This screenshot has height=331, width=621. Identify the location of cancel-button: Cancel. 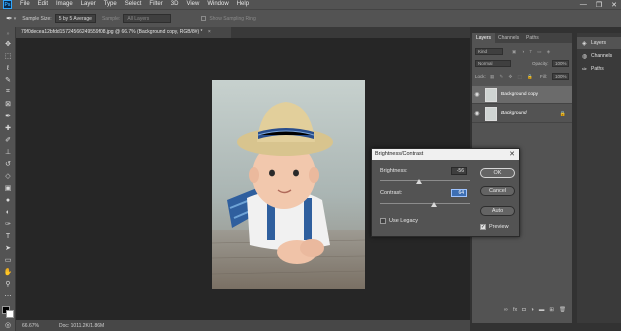
(497, 191).